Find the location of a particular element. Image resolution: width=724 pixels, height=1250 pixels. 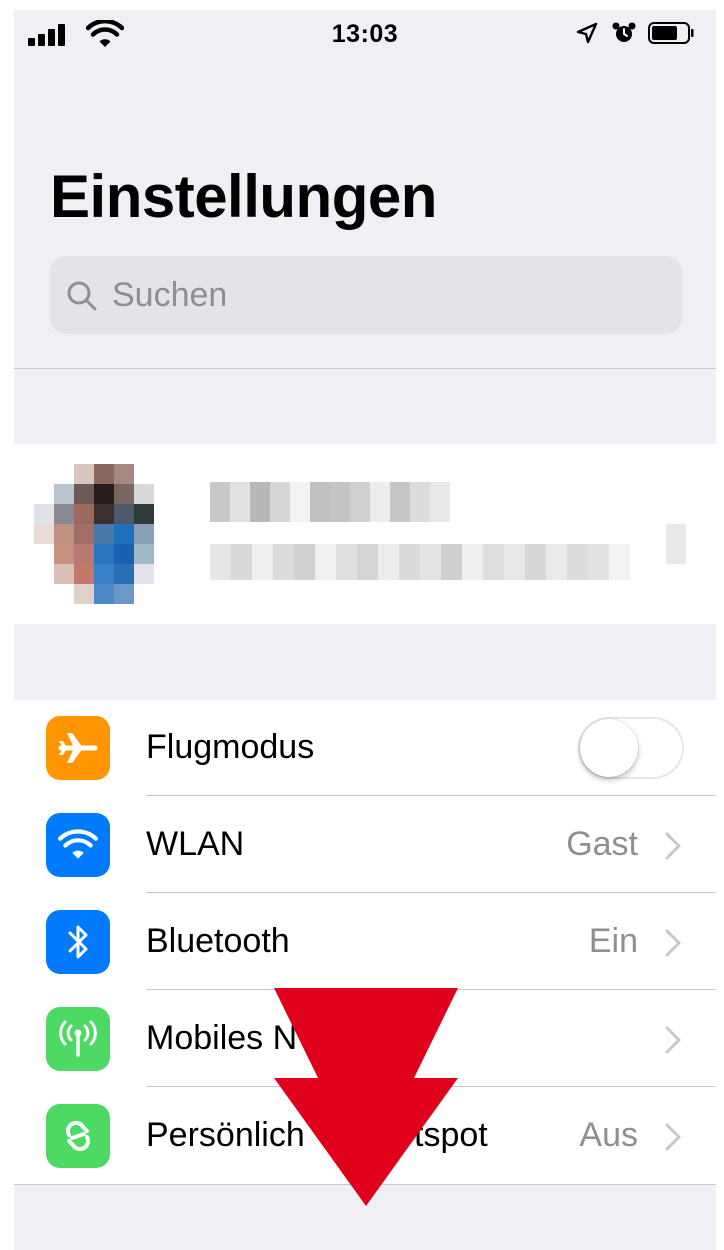

location-arrow-icon is located at coordinates (587, 33).